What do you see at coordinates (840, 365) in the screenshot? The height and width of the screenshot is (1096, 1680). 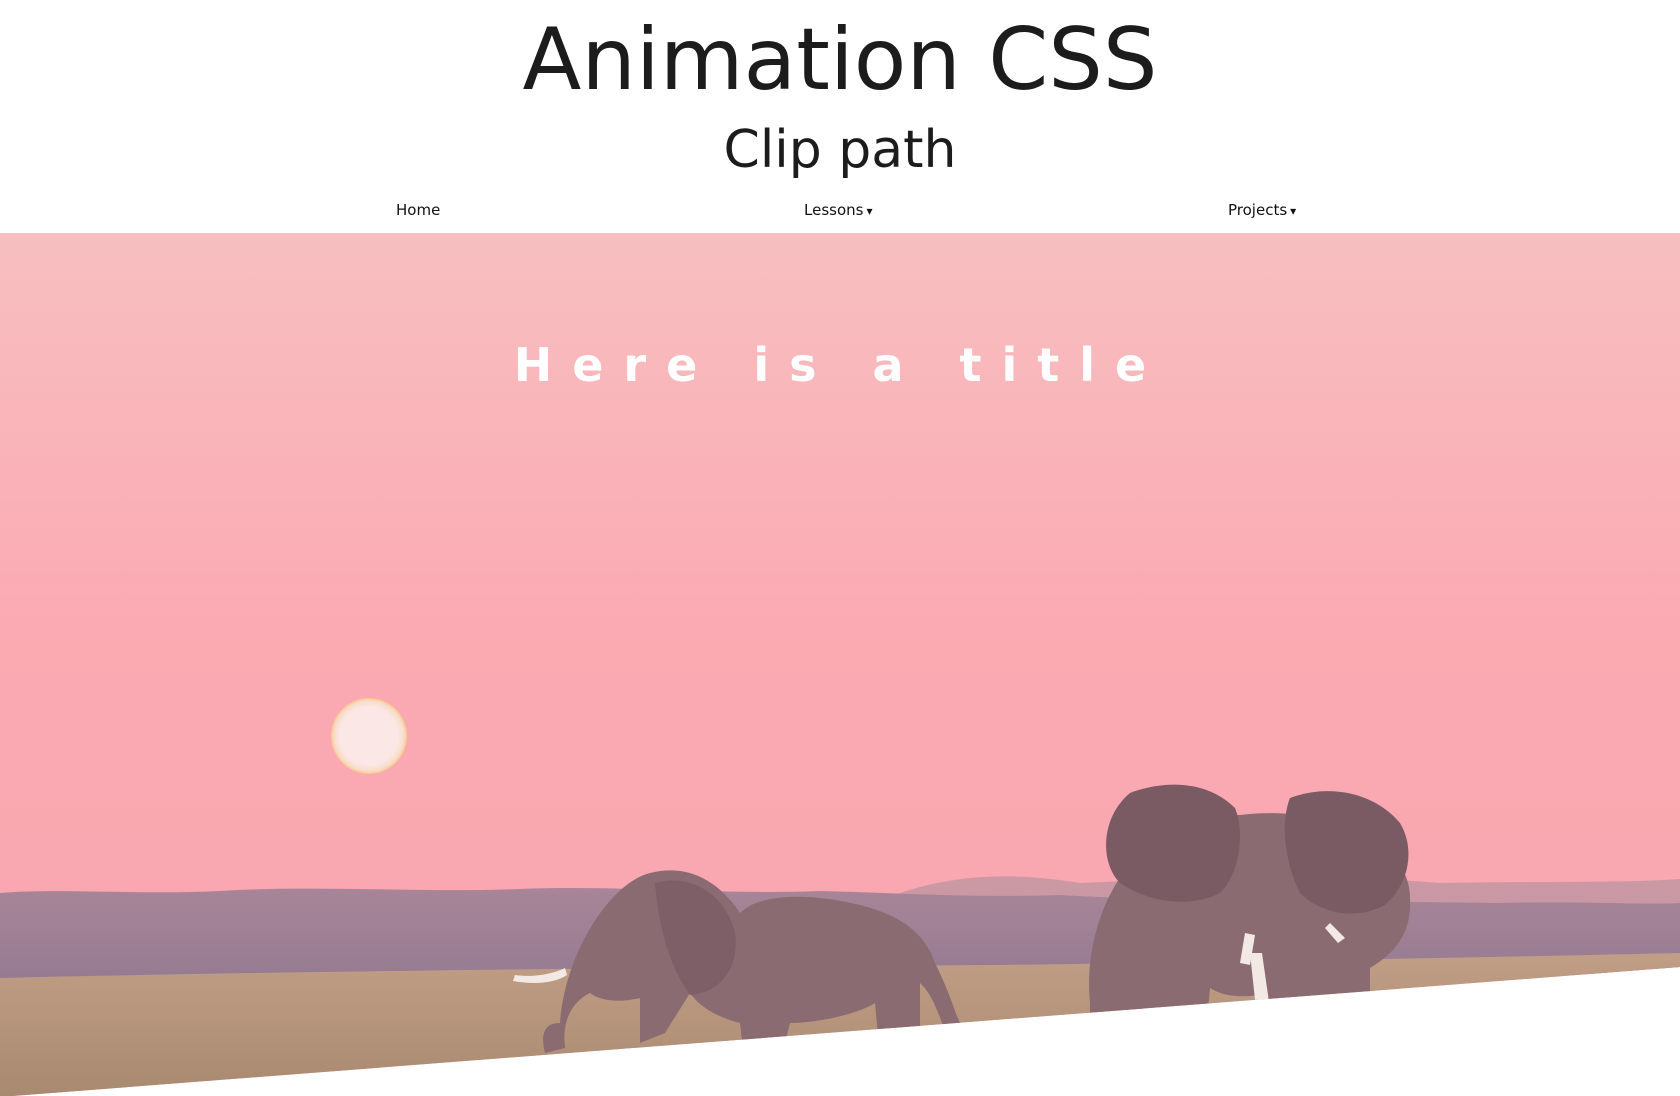 I see `hero-title: Here is a title` at bounding box center [840, 365].